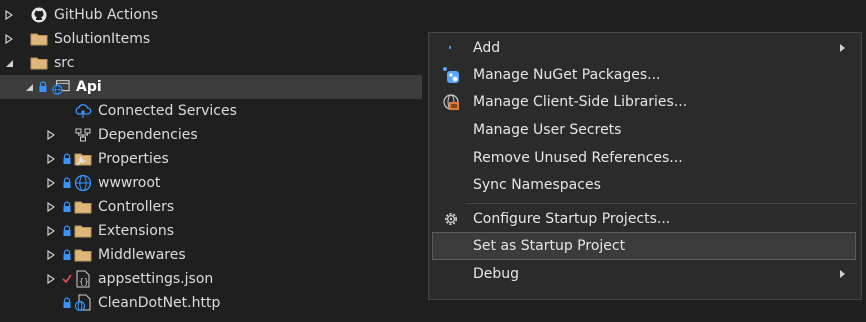 The image size is (866, 322). Describe the element at coordinates (83, 111) in the screenshot. I see `connected-services-icon` at that location.